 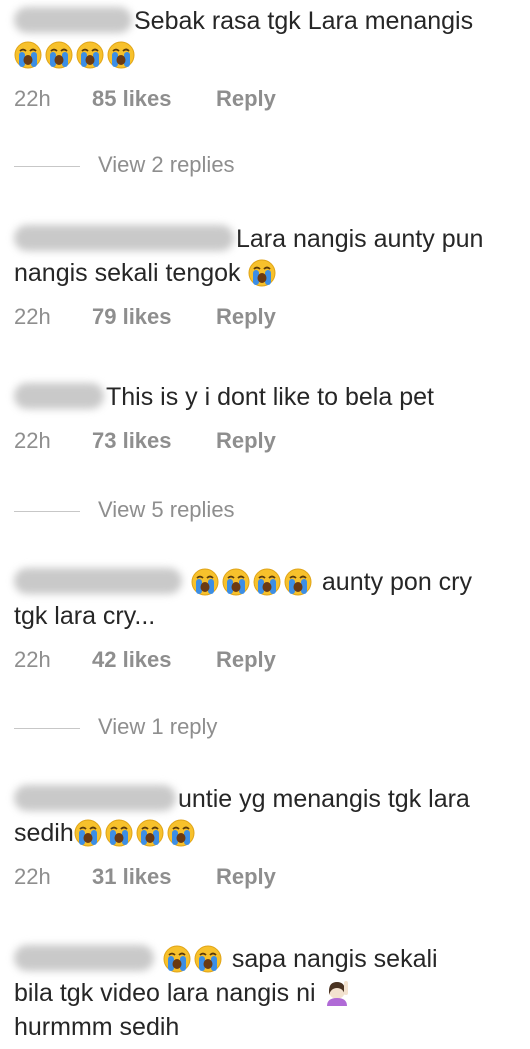 I want to click on view-replies-button: View 2 replies, so click(x=124, y=165).